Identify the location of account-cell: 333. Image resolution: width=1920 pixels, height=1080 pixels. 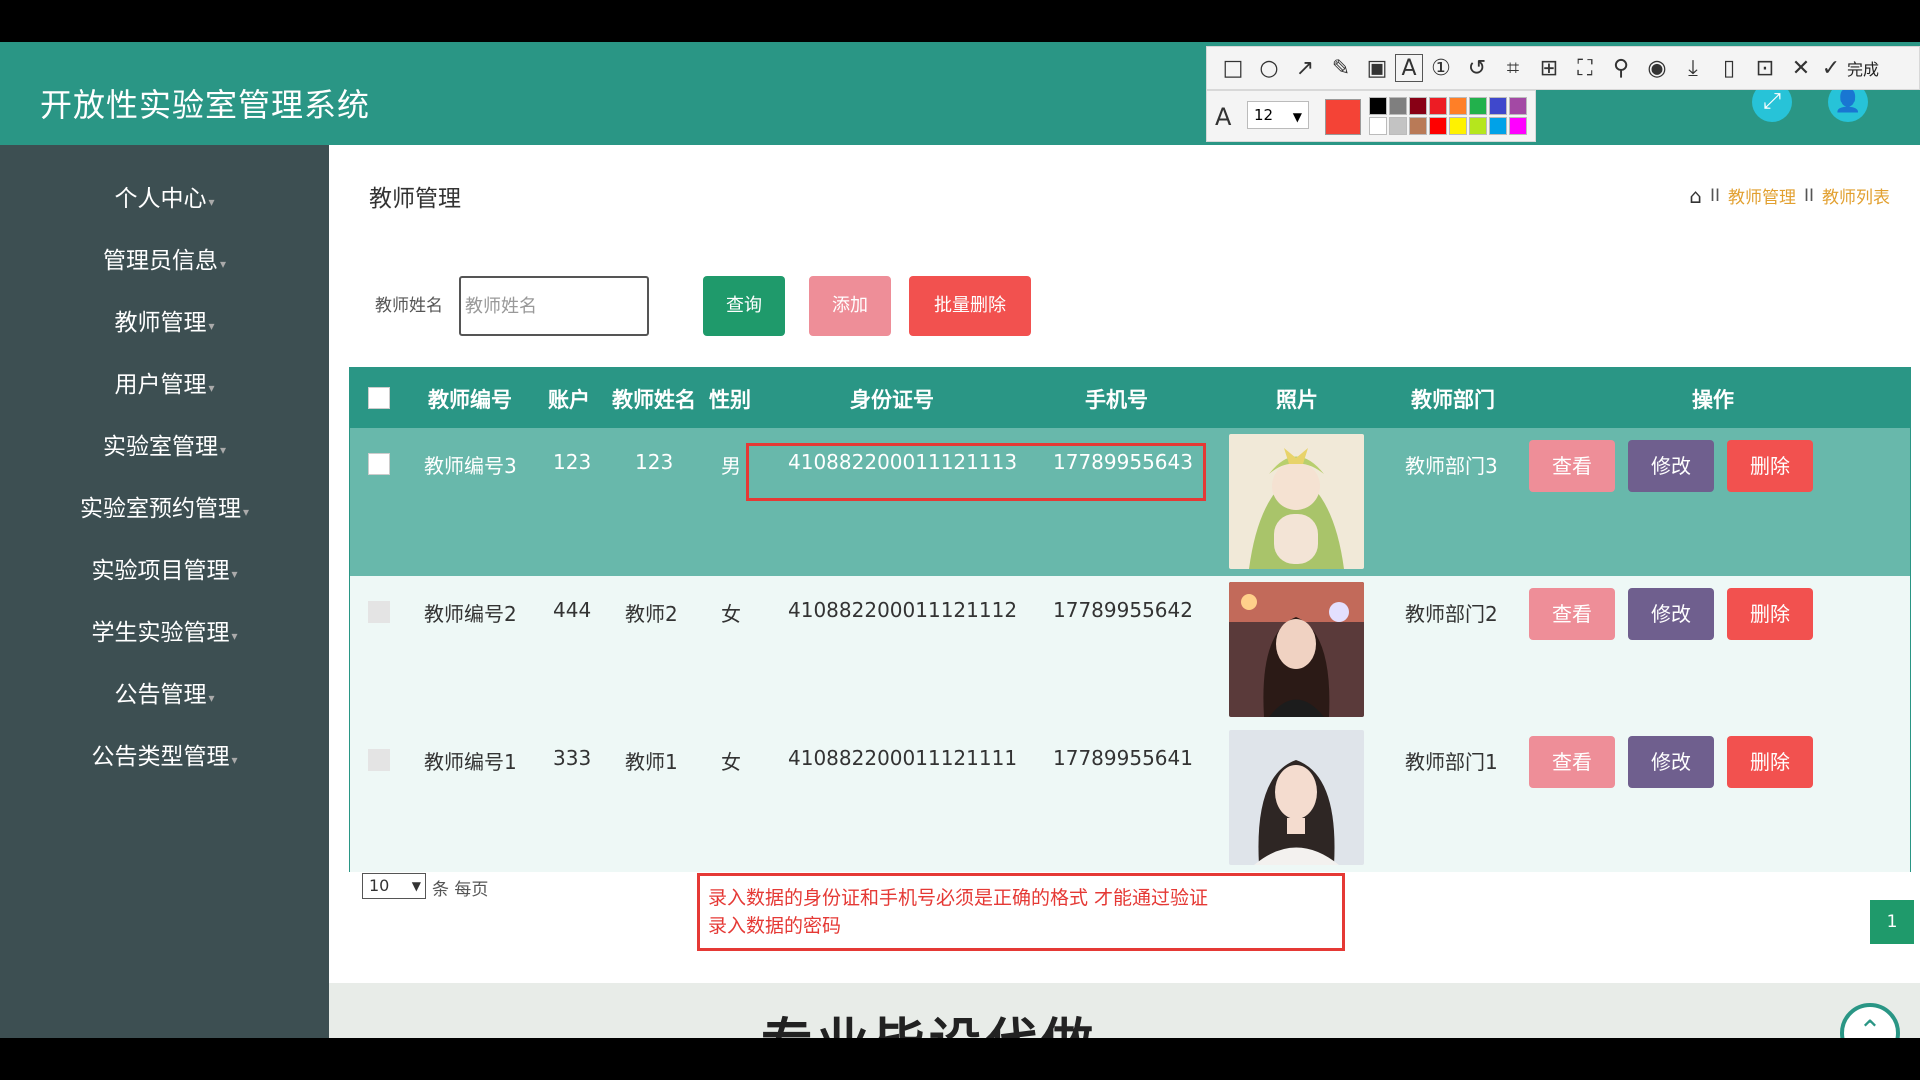
(572, 758).